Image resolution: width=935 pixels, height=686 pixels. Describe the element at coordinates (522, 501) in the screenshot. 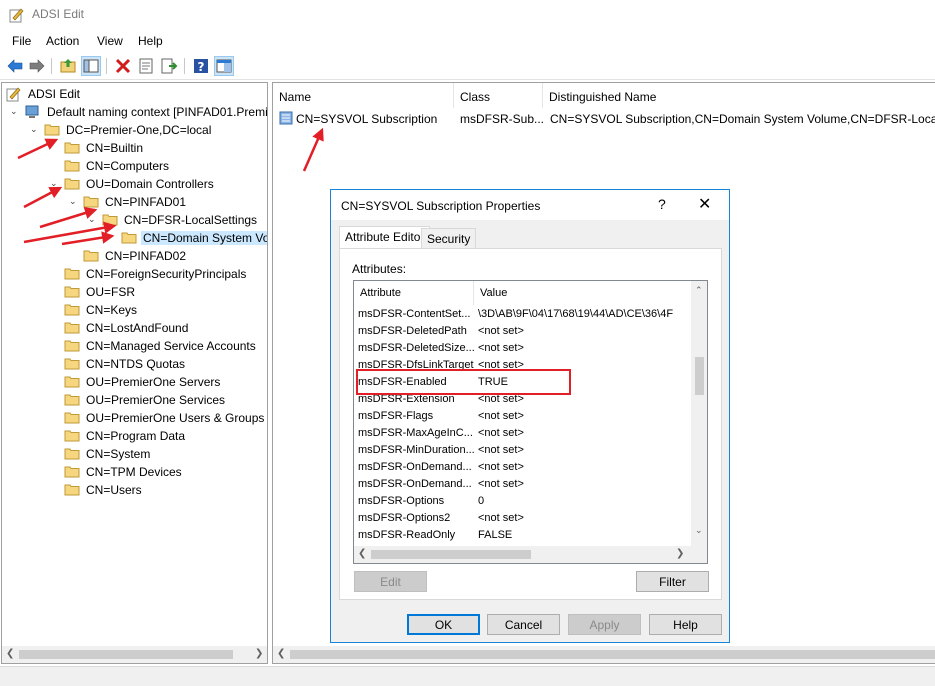

I see `attribute-row: msDFSR-Options 0` at that location.